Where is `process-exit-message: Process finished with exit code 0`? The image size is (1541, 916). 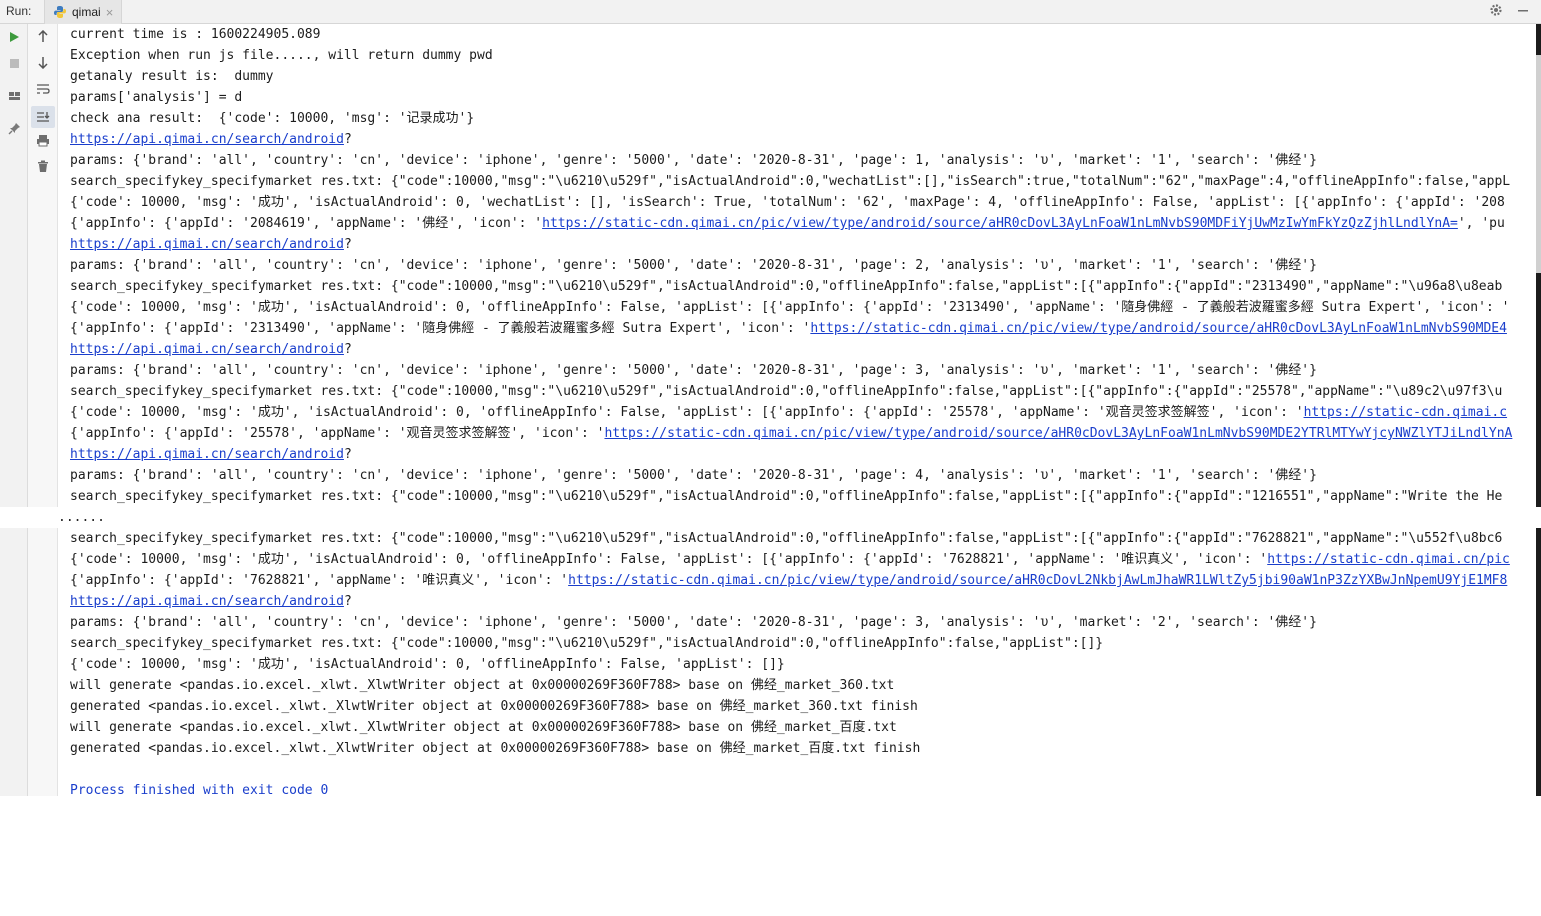 process-exit-message: Process finished with exit code 0 is located at coordinates (199, 789).